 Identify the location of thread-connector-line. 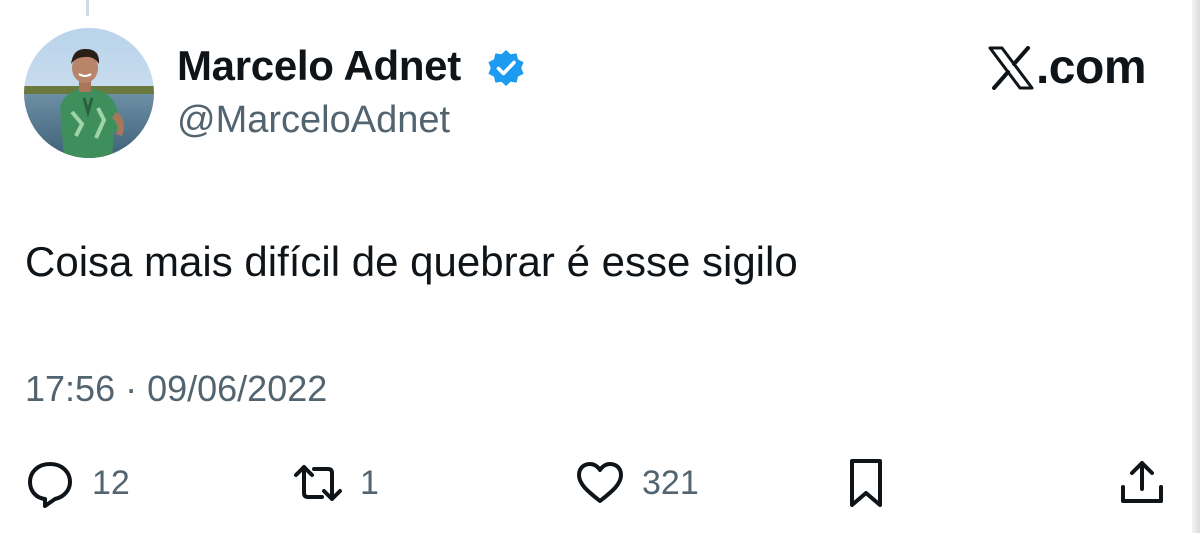
(87, 8).